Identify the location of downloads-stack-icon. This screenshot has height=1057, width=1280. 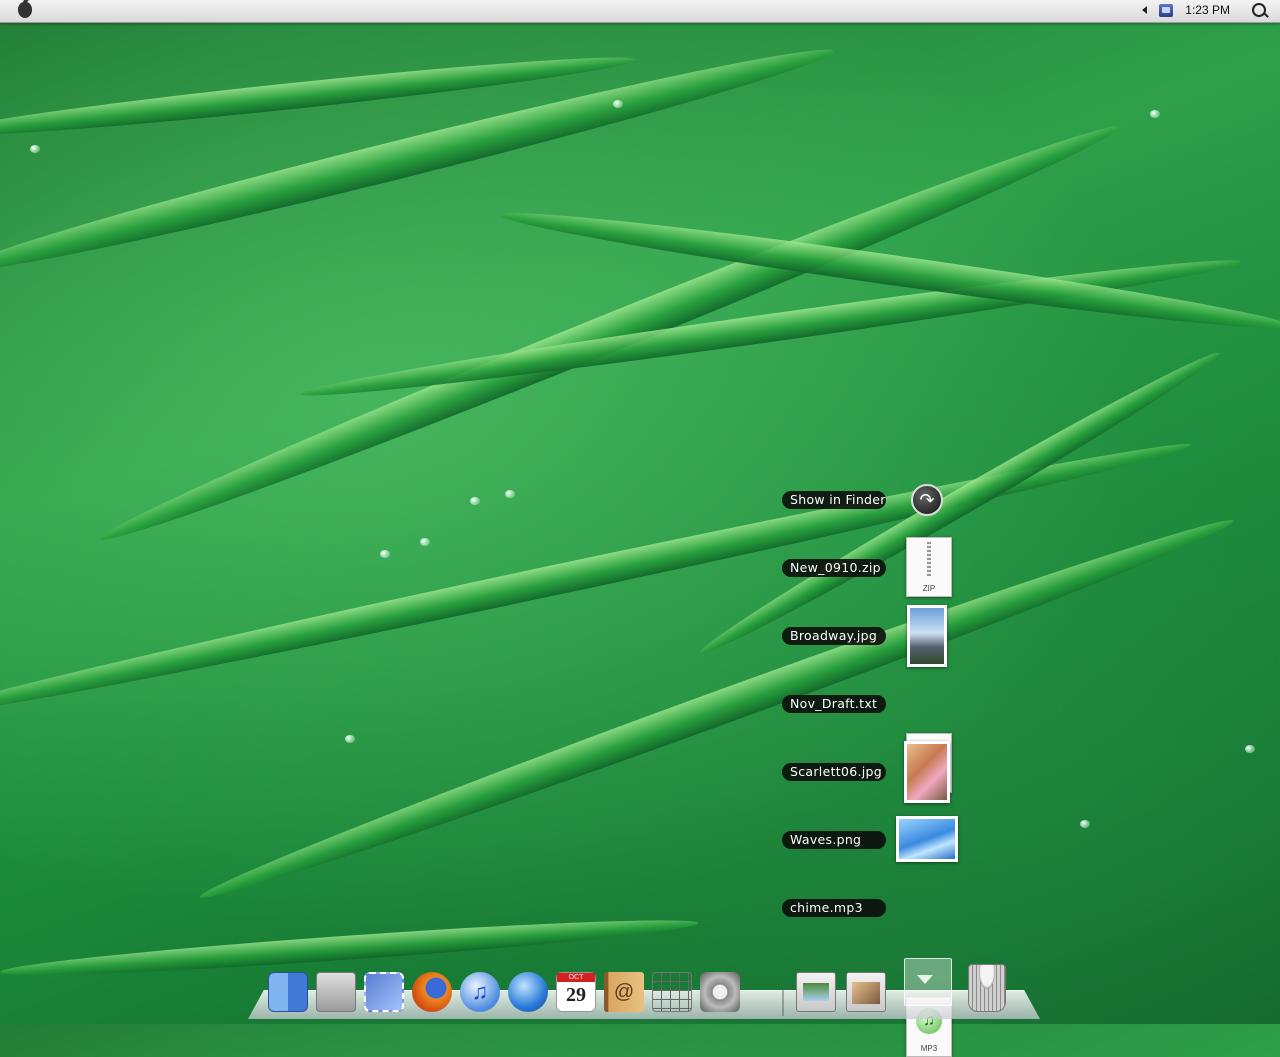
(928, 982).